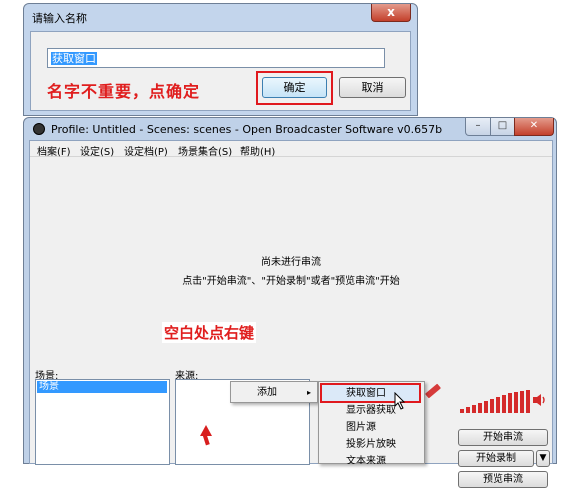 This screenshot has width=565, height=488. What do you see at coordinates (291, 281) in the screenshot?
I see `status-instructions: 点击"开始串流"、"开始录制"或者"预览串流"开始` at bounding box center [291, 281].